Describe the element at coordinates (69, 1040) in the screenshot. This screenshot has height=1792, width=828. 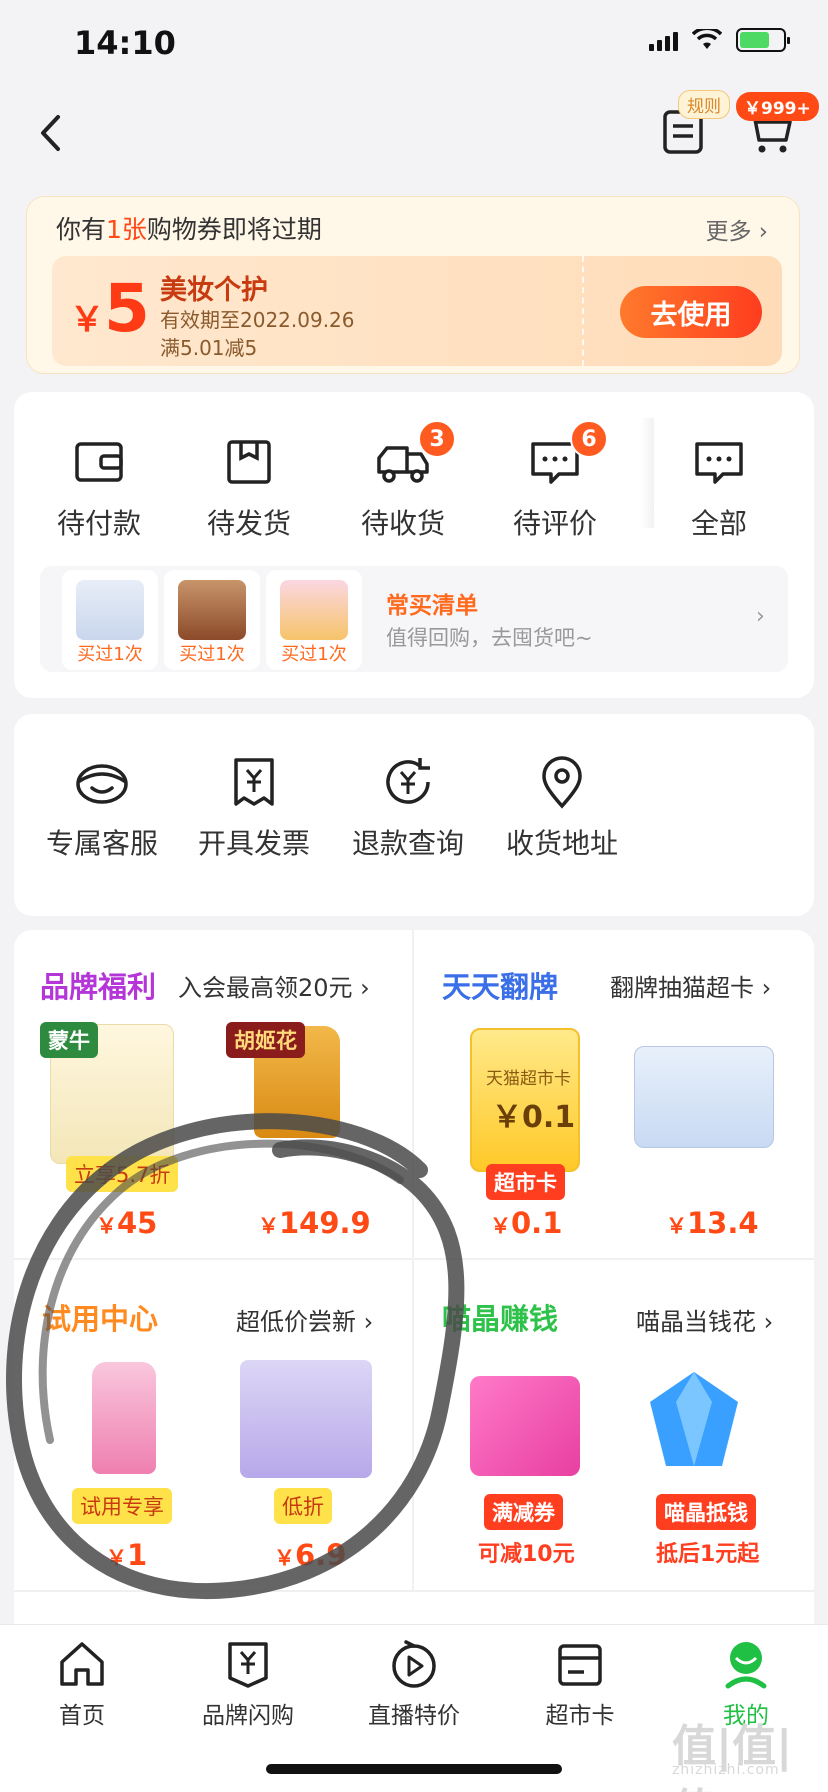
I see `mengniu-logo: 蒙牛` at that location.